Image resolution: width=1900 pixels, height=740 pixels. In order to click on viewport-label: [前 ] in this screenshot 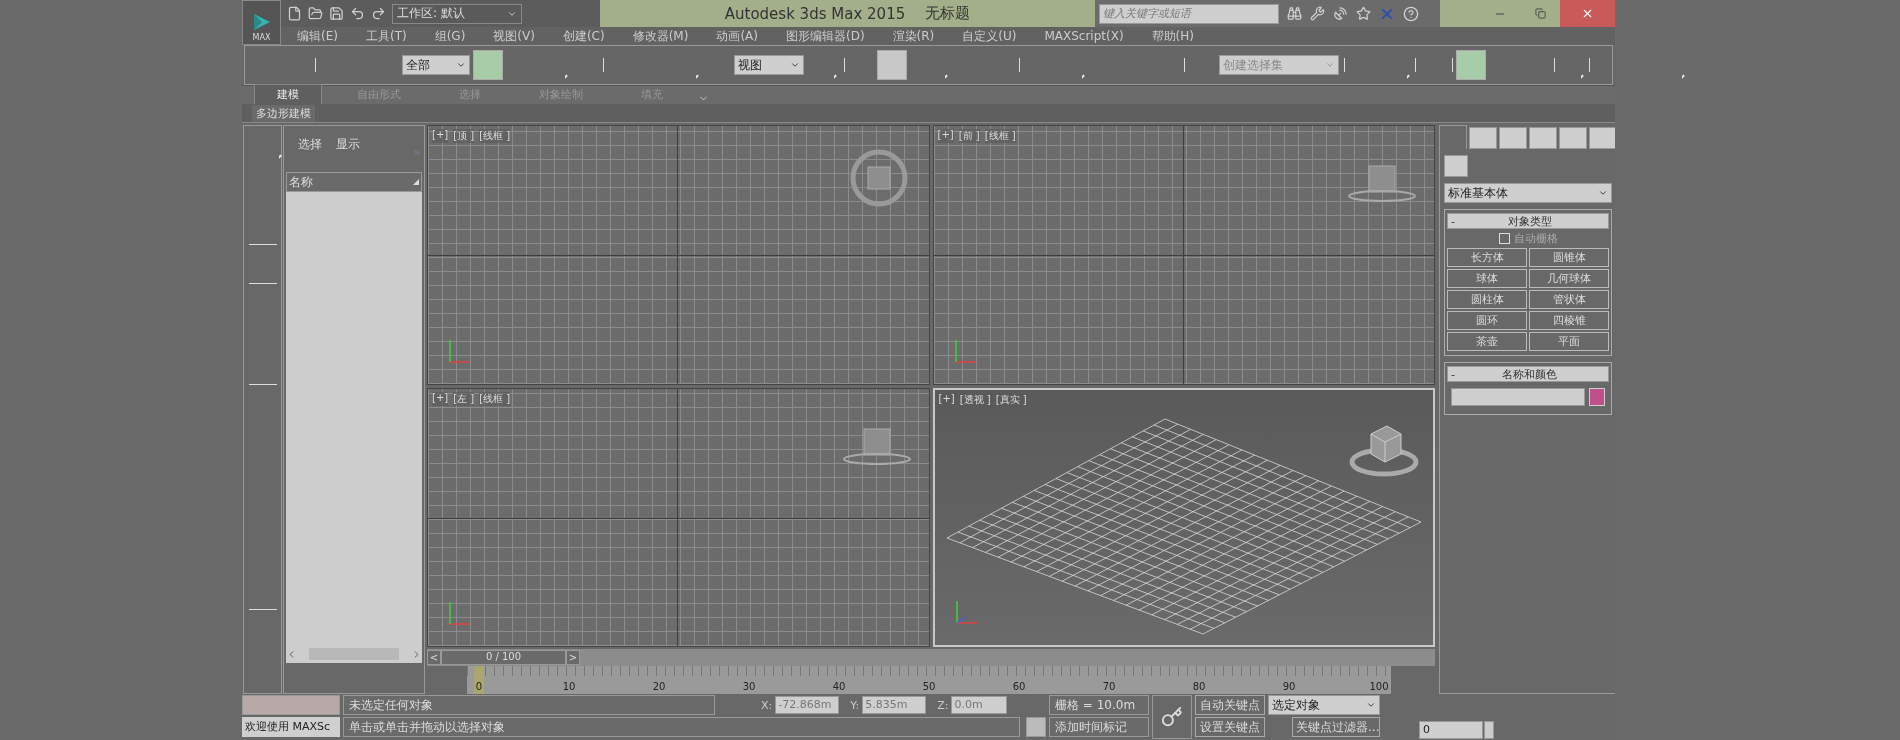, I will do `click(969, 136)`.